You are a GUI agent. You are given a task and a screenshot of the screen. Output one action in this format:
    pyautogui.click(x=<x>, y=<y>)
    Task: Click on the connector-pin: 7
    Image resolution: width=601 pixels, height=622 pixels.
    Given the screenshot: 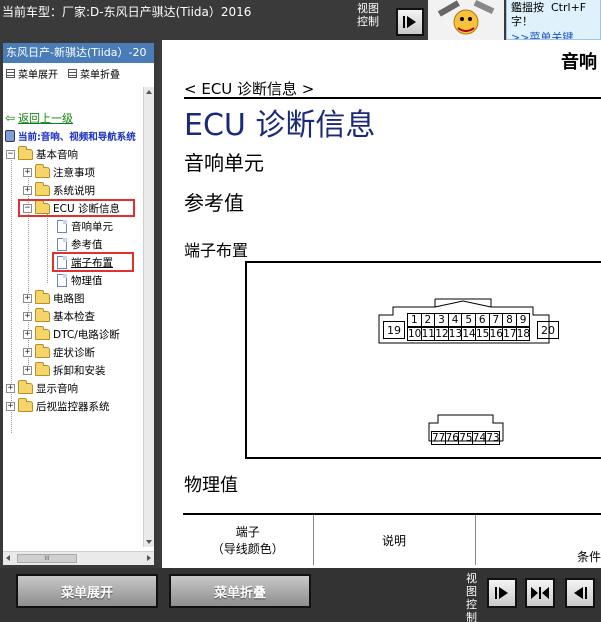 What is the action you would take?
    pyautogui.click(x=496, y=320)
    